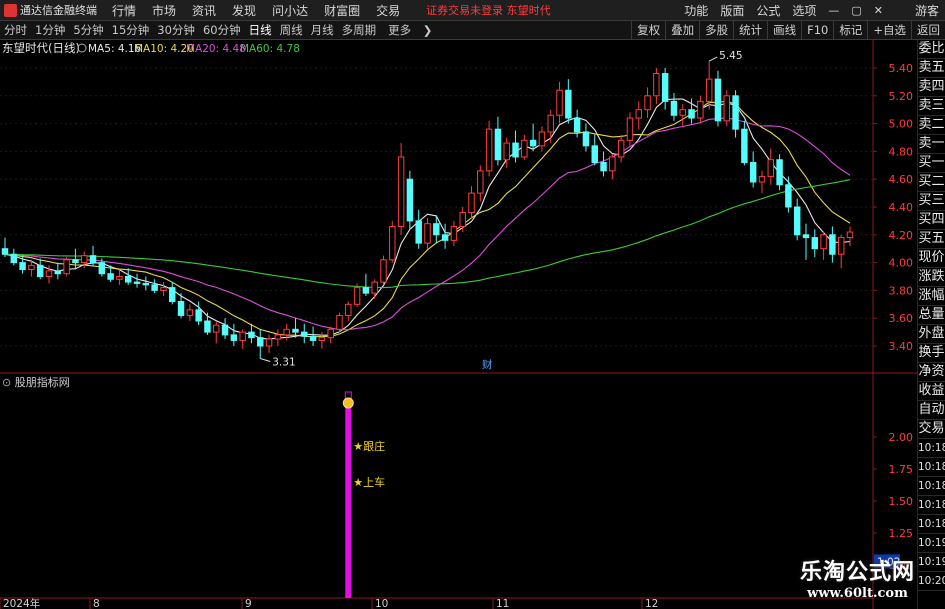 The image size is (945, 609). I want to click on tool-add-watchlist: +自选, so click(889, 30).